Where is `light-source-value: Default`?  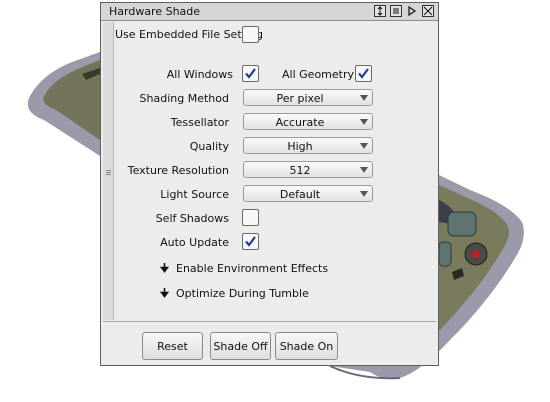
light-source-value: Default is located at coordinates (300, 194).